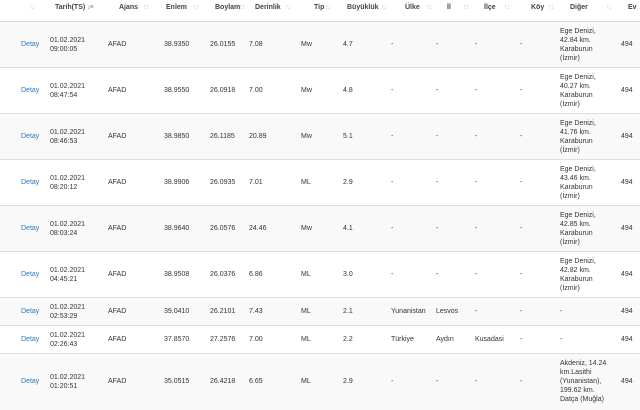  What do you see at coordinates (455, 11) in the screenshot?
I see `column-header-9: İl ↑↓` at bounding box center [455, 11].